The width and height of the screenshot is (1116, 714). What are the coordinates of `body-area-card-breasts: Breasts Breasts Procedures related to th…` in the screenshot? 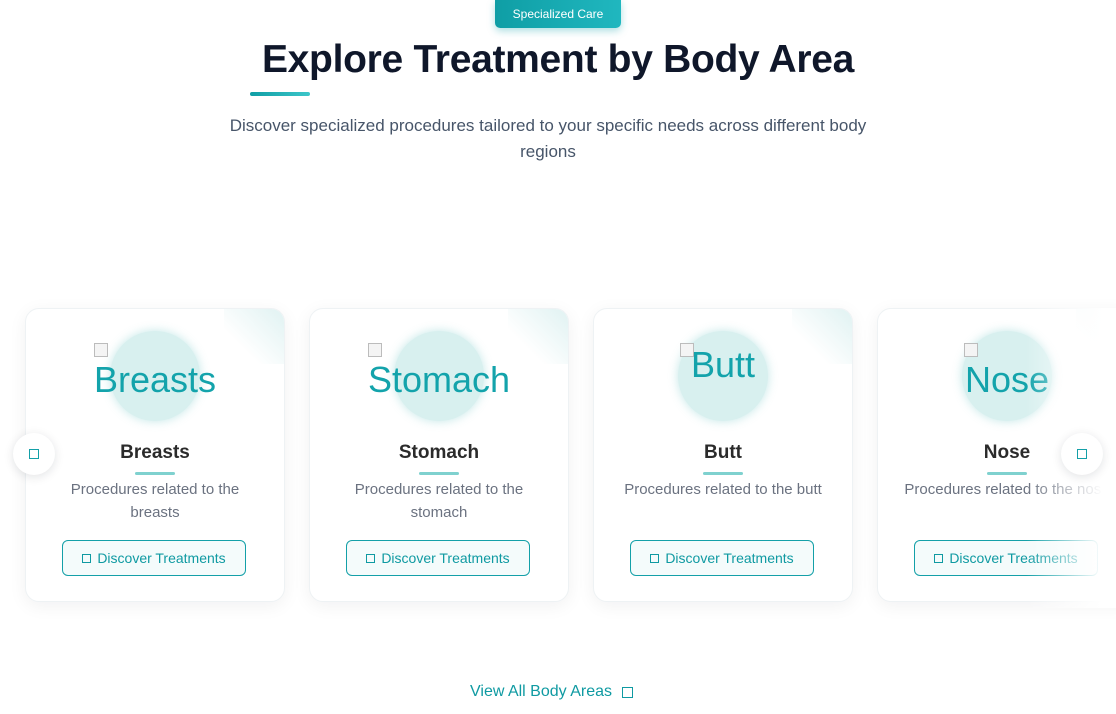 It's located at (155, 455).